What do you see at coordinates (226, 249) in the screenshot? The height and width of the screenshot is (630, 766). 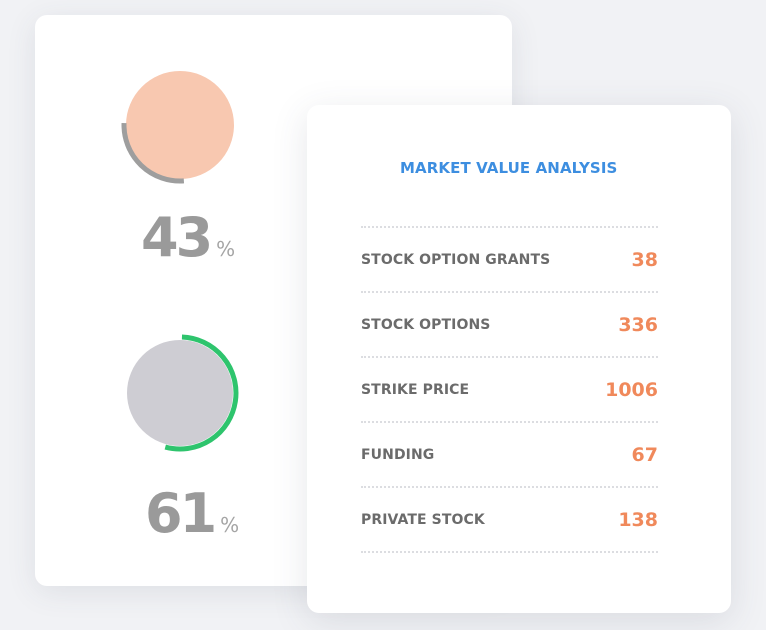 I see `gauge-1-unit: %` at bounding box center [226, 249].